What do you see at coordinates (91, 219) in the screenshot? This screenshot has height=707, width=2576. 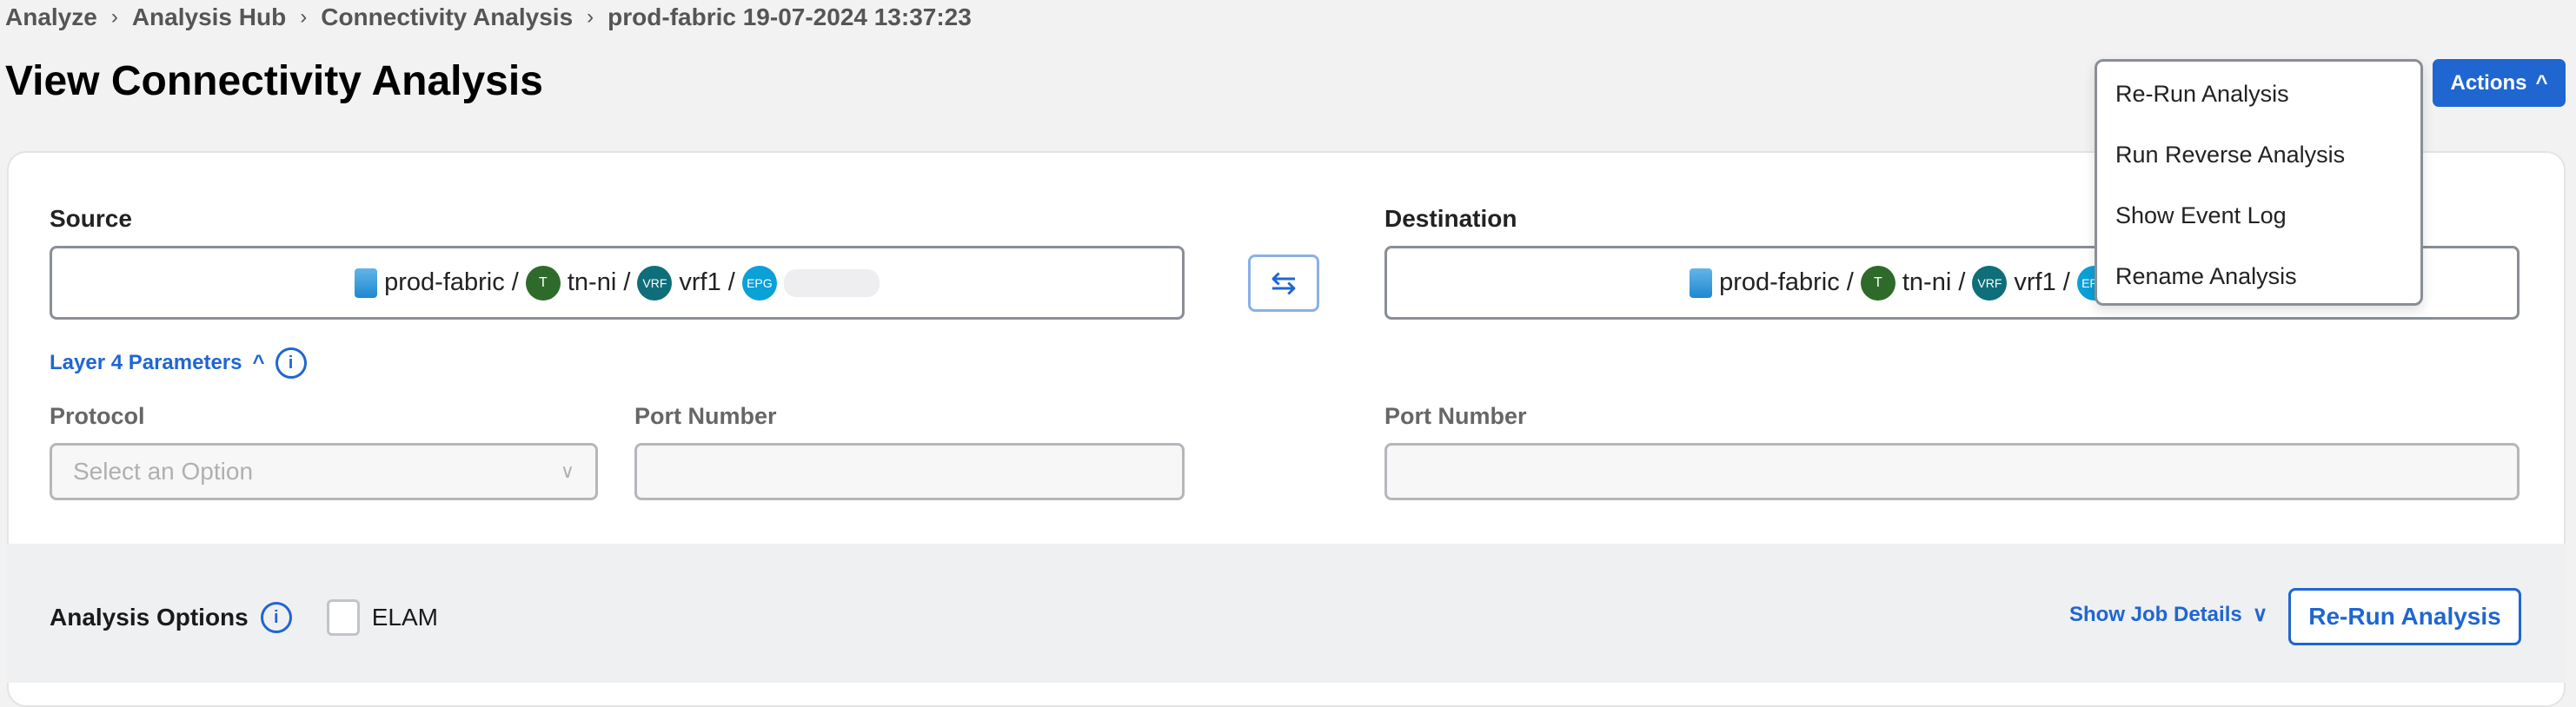 I see `source-label: Source` at bounding box center [91, 219].